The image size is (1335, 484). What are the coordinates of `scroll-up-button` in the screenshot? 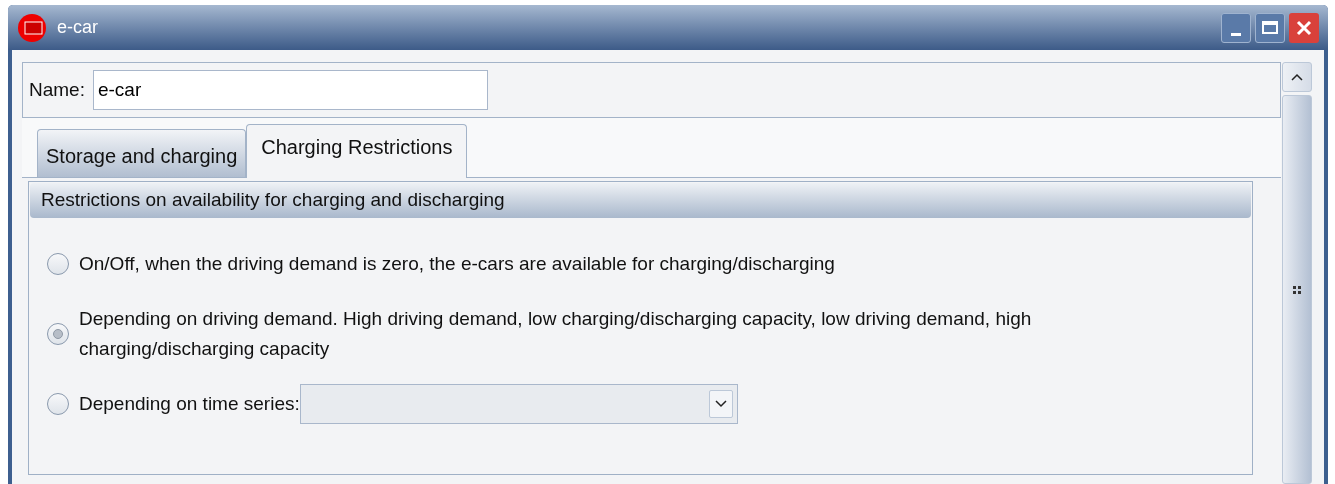 It's located at (1297, 77).